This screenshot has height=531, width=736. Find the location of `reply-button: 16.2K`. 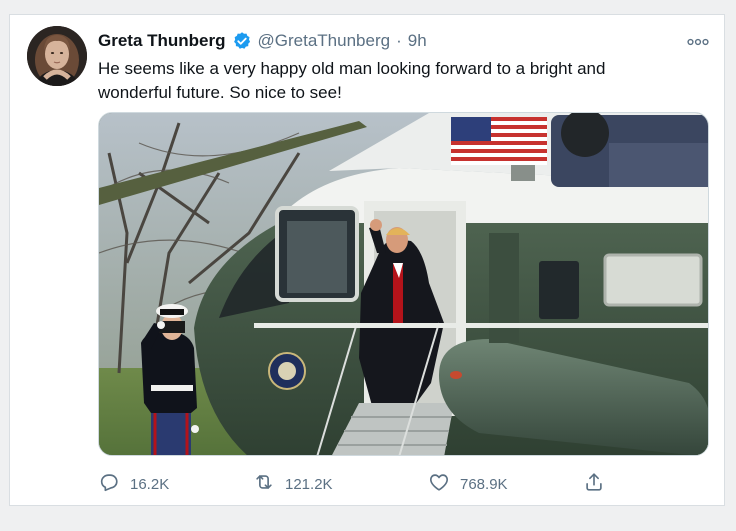

reply-button: 16.2K is located at coordinates (175, 484).